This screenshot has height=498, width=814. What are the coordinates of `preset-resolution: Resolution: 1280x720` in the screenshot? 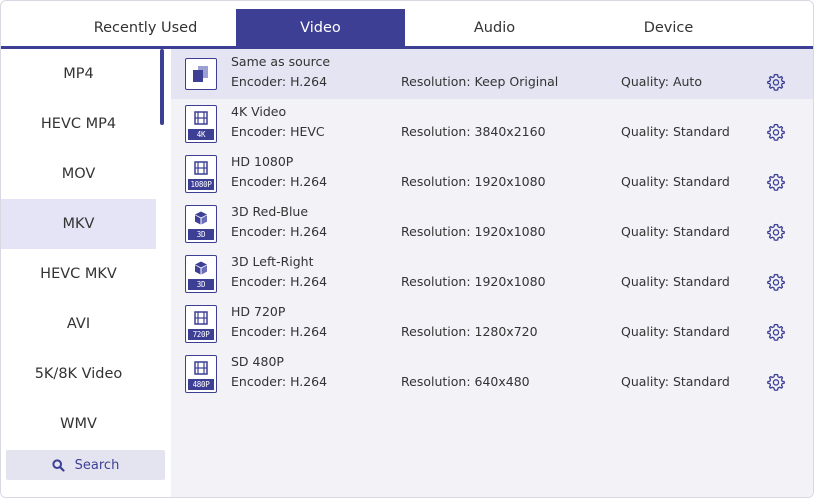 It's located at (469, 331).